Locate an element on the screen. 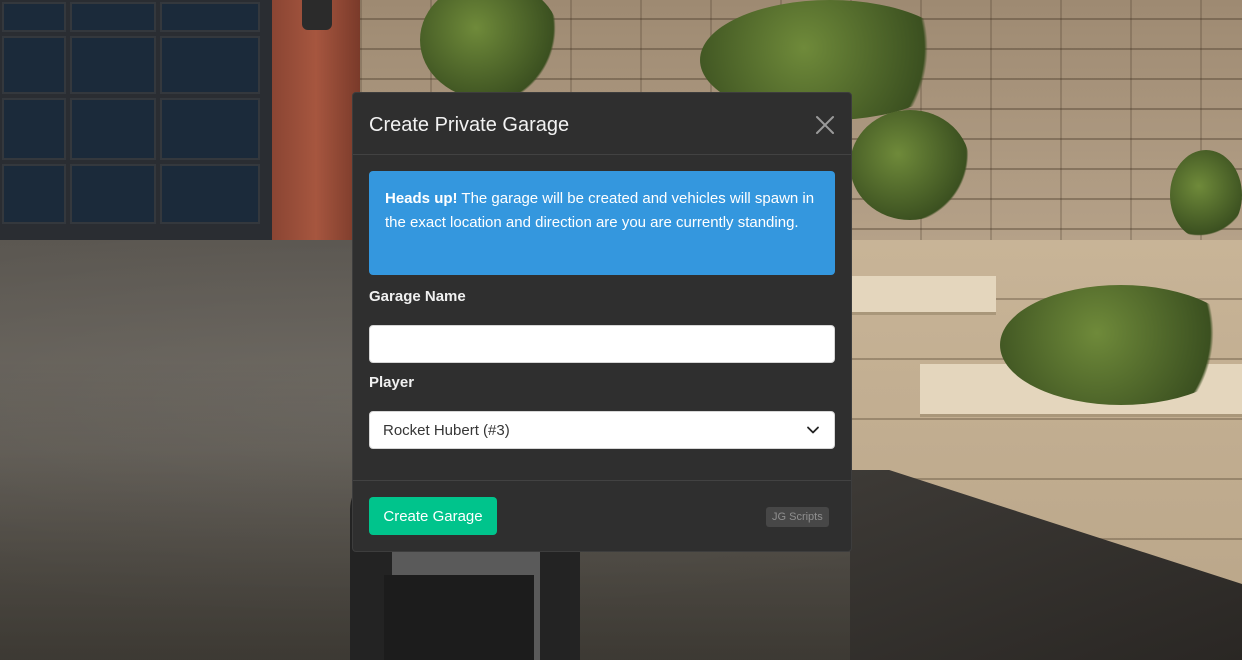 The height and width of the screenshot is (660, 1242). wall-lamp is located at coordinates (317, 15).